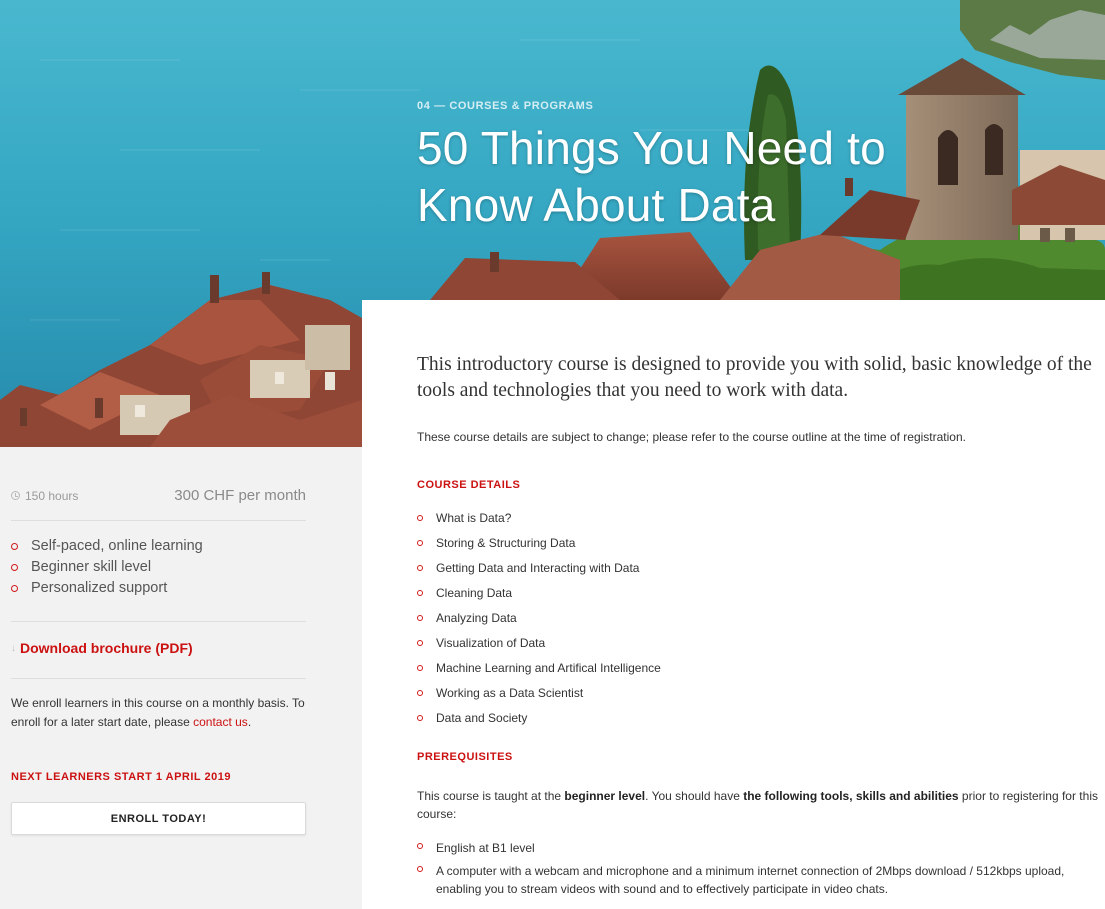  What do you see at coordinates (476, 618) in the screenshot?
I see `detail-text: Analyzing Data` at bounding box center [476, 618].